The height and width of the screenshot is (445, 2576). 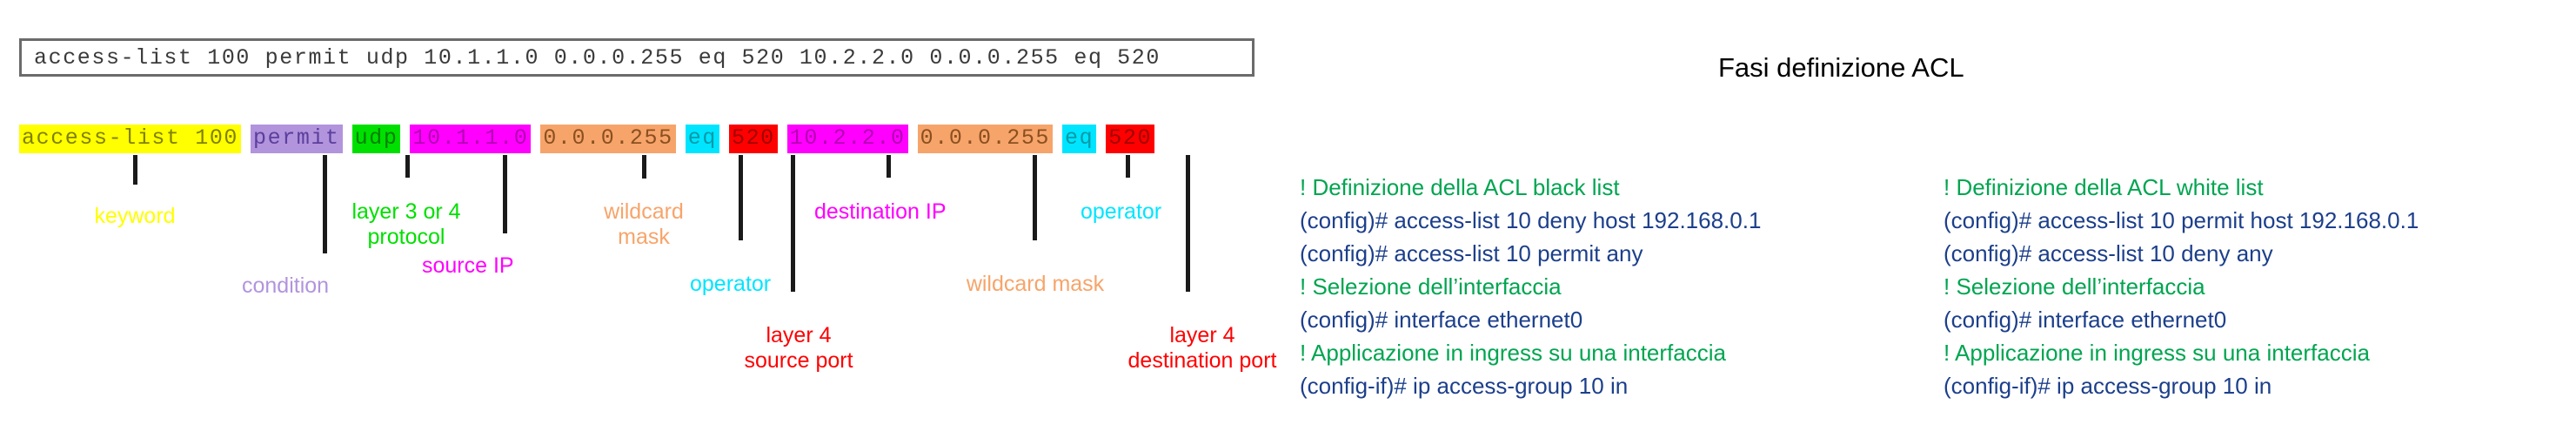 What do you see at coordinates (297, 139) in the screenshot?
I see `acl-token-1: permit` at bounding box center [297, 139].